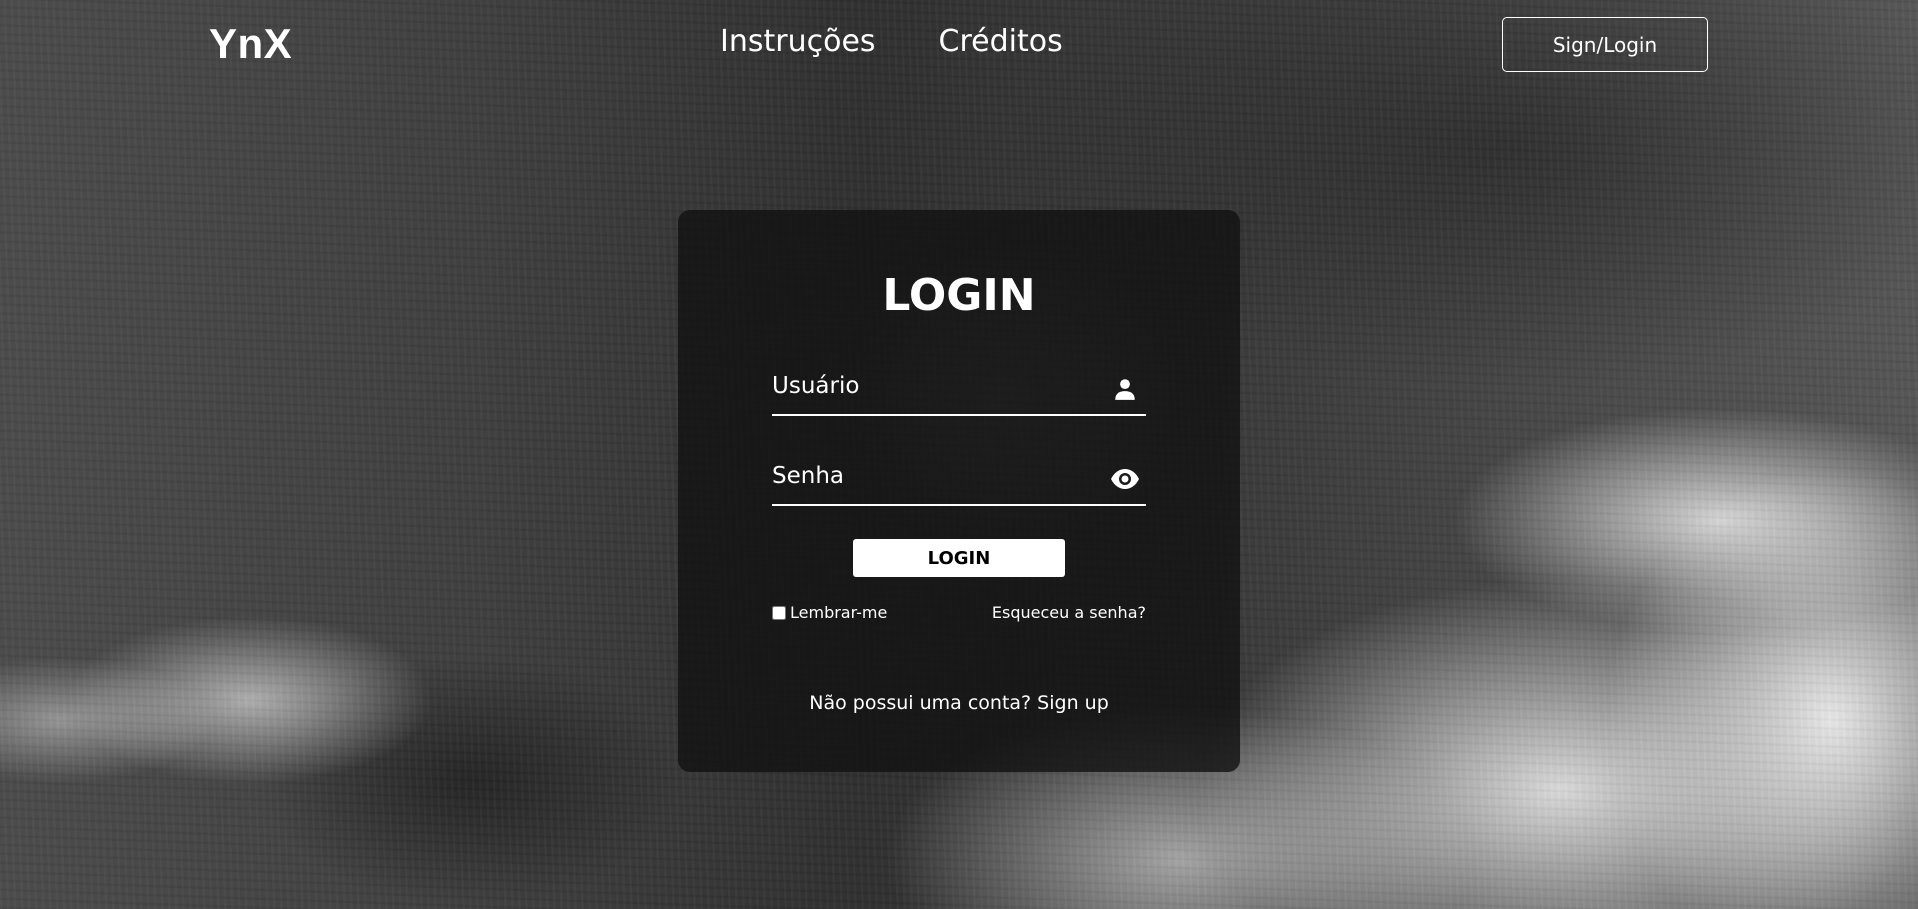 The image size is (1918, 909). Describe the element at coordinates (891, 41) in the screenshot. I see `main-nav: Instruções Créditos` at that location.